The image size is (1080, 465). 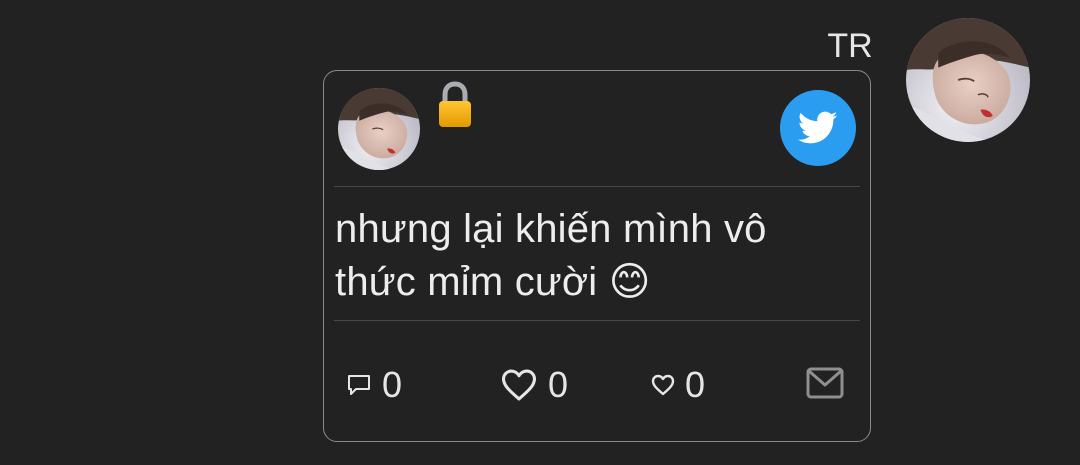 What do you see at coordinates (597, 320) in the screenshot?
I see `card-divider-bottom` at bounding box center [597, 320].